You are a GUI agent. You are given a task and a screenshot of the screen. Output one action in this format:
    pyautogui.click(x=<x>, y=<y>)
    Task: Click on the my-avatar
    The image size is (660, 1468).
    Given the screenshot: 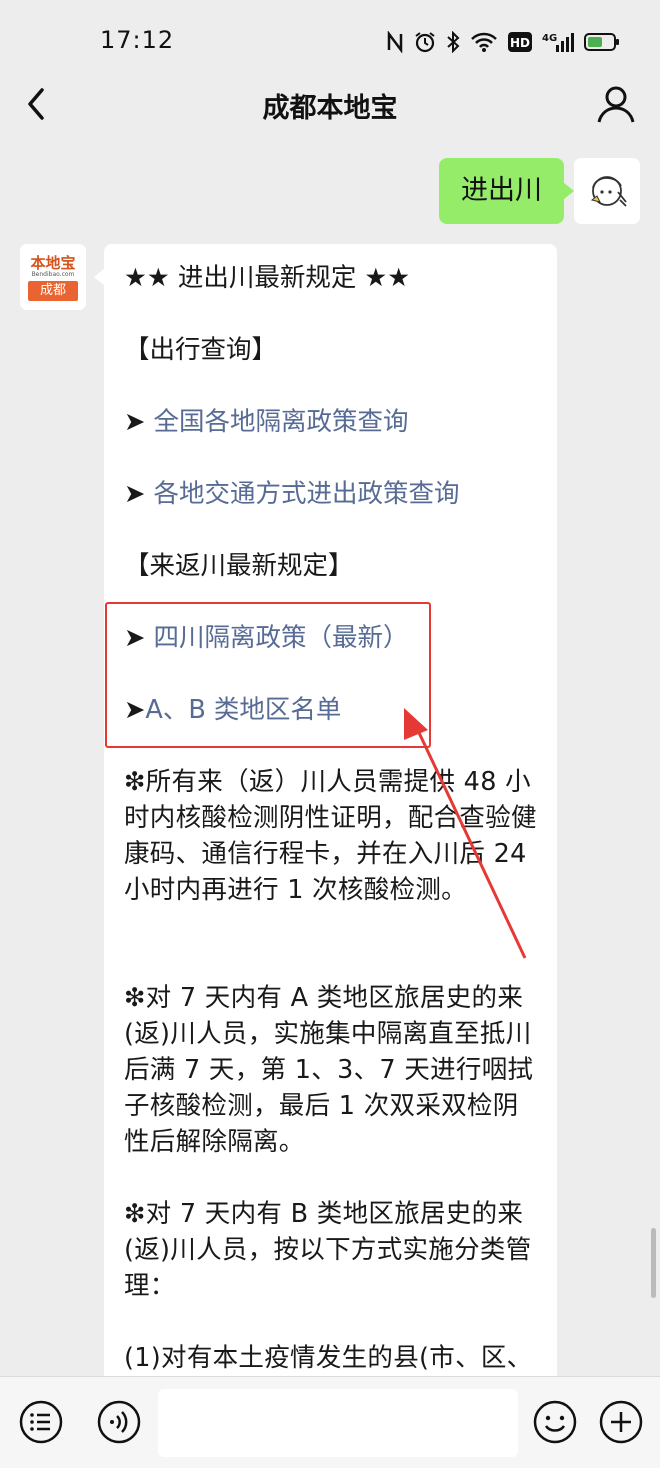 What is the action you would take?
    pyautogui.click(x=607, y=191)
    